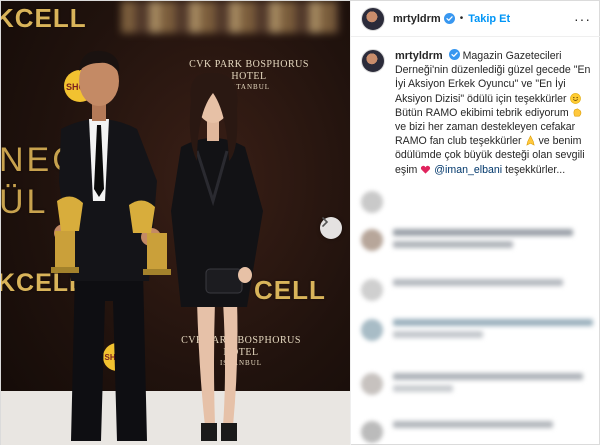  What do you see at coordinates (417, 19) in the screenshot?
I see `header-username: mrtyldrm` at bounding box center [417, 19].